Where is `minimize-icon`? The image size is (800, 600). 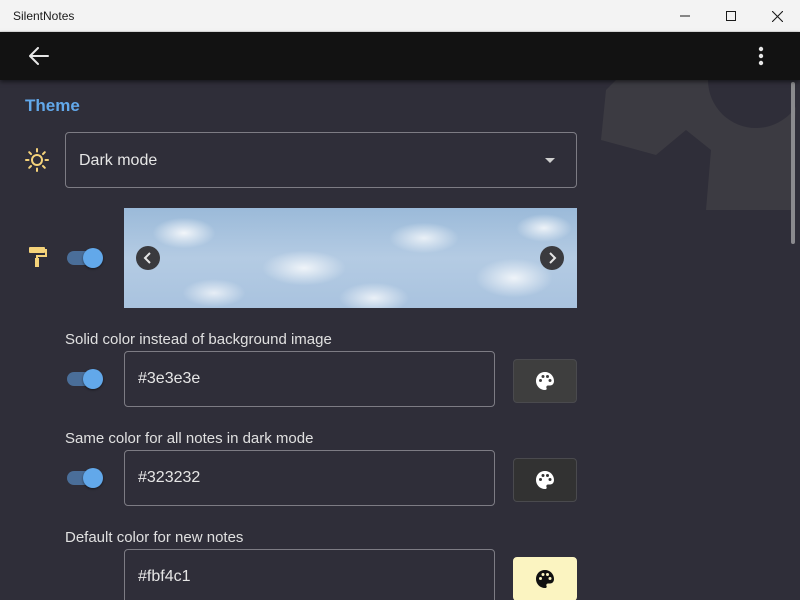 minimize-icon is located at coordinates (685, 16).